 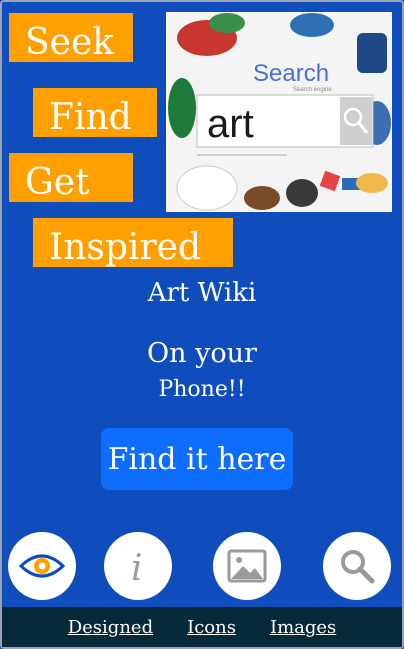 I want to click on hero-search-subtext: Search engine, so click(x=312, y=90).